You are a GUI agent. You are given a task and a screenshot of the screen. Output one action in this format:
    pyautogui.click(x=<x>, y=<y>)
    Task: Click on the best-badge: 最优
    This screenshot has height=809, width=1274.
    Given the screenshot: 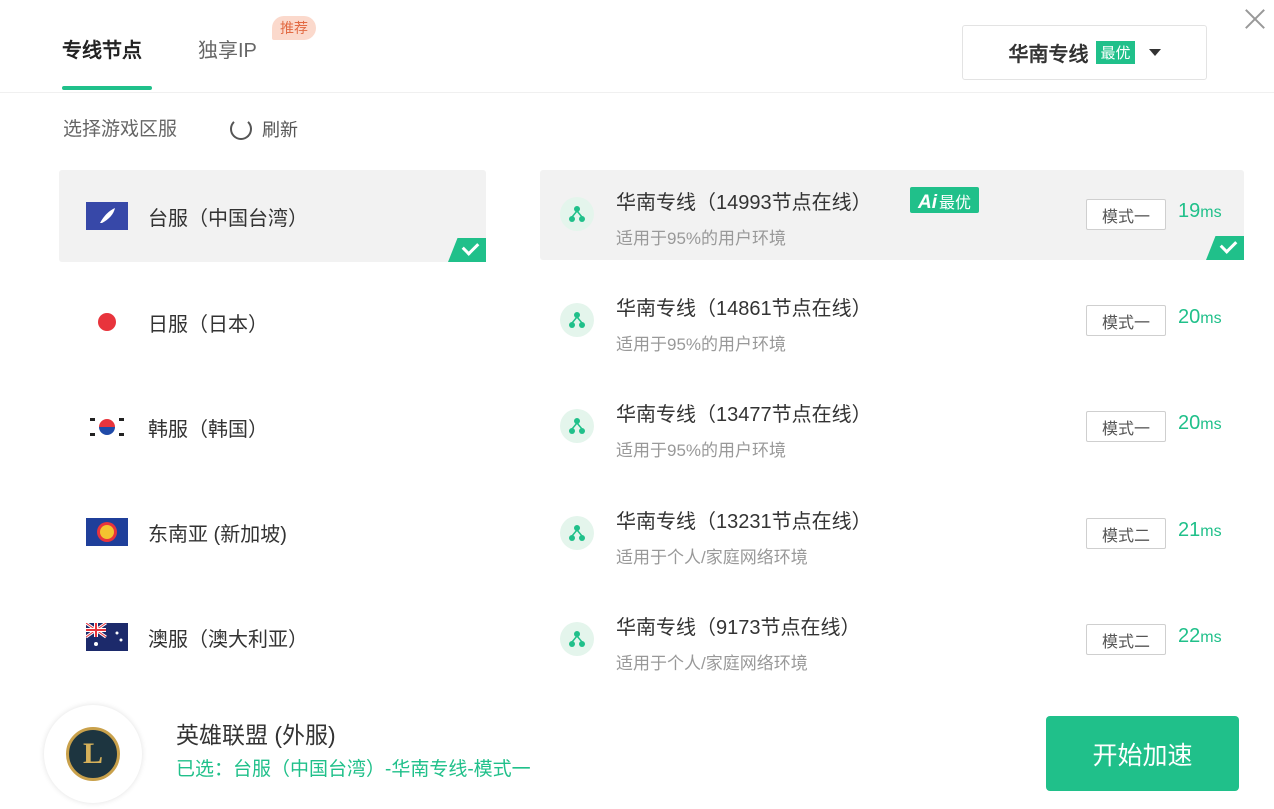 What is the action you would take?
    pyautogui.click(x=1115, y=52)
    